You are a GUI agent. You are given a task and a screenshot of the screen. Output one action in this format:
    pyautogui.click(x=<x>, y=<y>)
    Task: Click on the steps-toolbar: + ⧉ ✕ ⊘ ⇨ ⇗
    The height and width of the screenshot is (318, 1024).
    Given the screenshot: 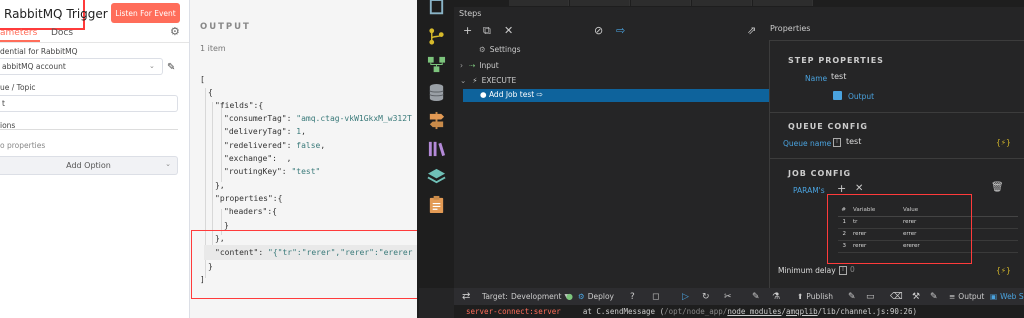 What is the action you would take?
    pyautogui.click(x=614, y=32)
    